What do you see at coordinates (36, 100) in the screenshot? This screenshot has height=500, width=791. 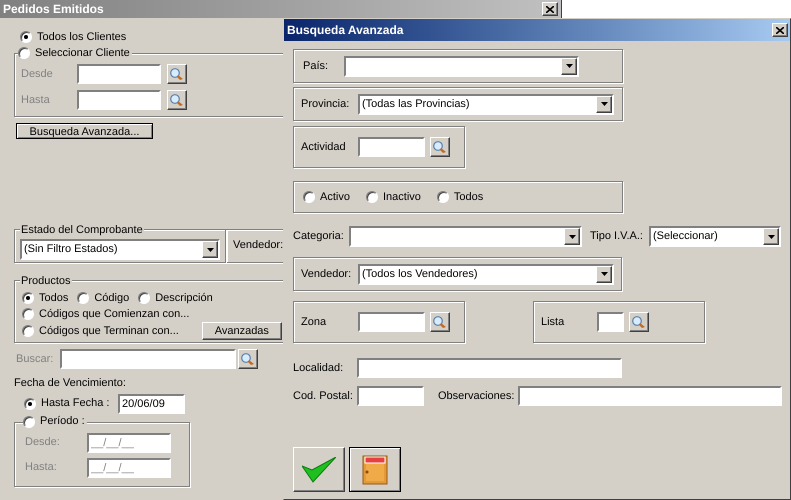 I see `field-label: Hasta` at bounding box center [36, 100].